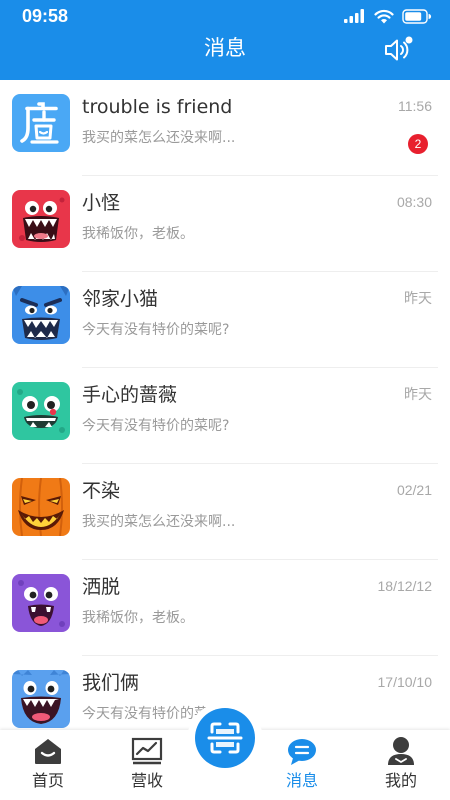  I want to click on contact-name: 手心的蔷薇, so click(130, 395).